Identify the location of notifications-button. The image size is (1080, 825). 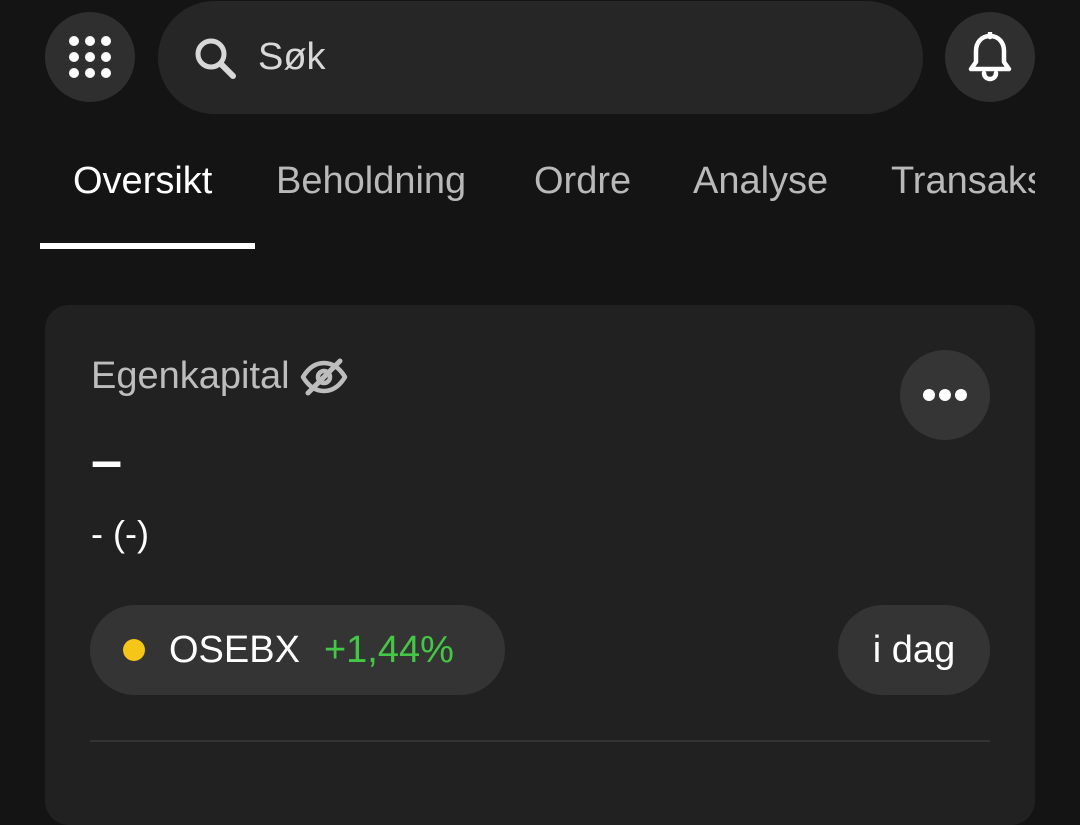
(990, 57).